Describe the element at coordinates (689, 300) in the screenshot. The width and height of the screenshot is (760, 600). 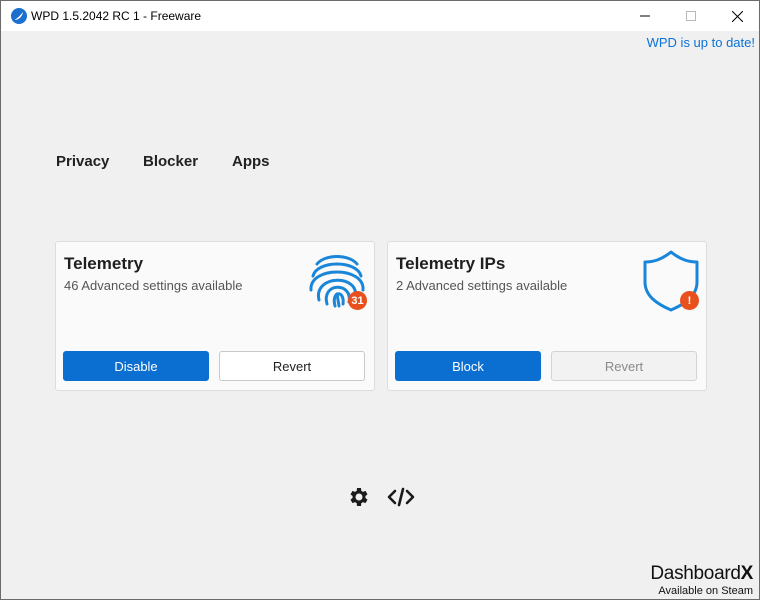
I see `warning-badge: !` at that location.